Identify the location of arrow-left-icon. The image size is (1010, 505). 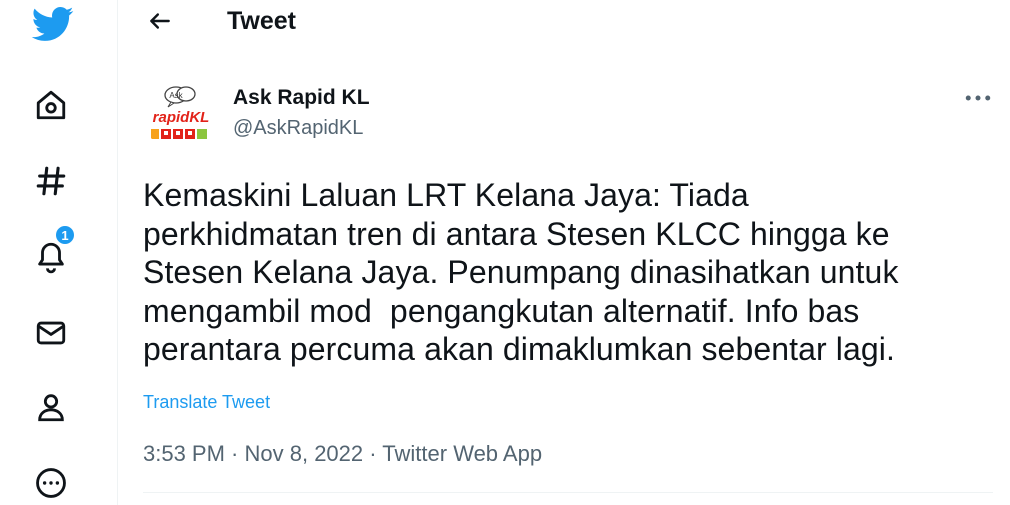
(160, 21).